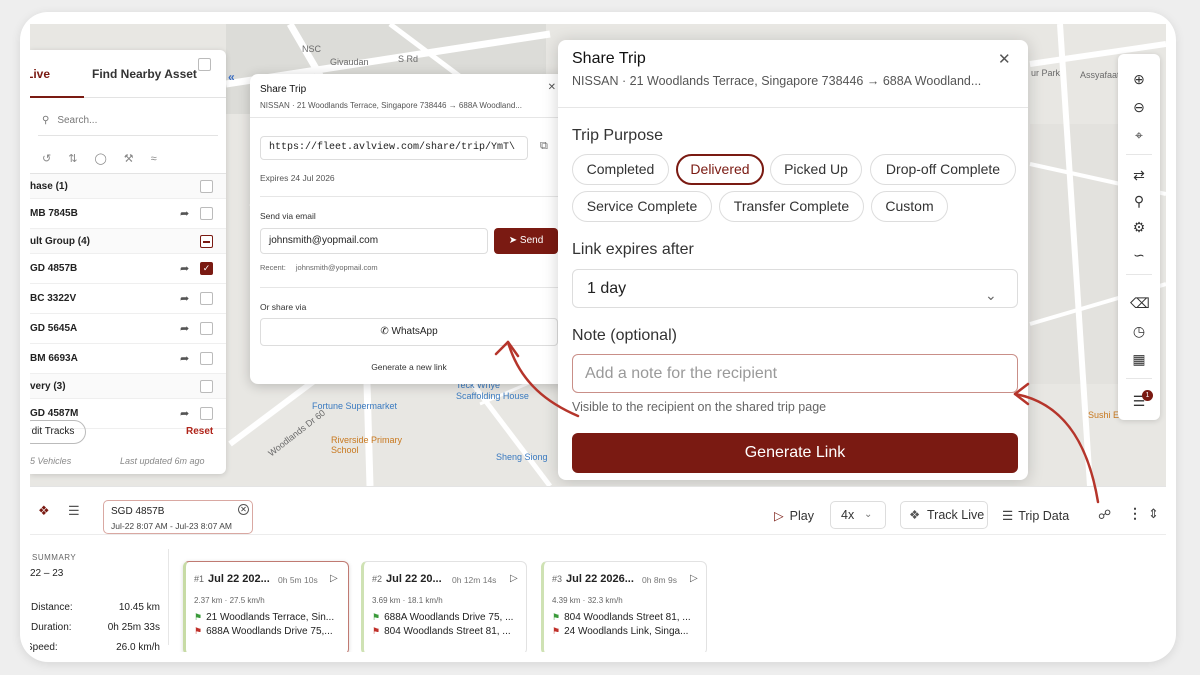 Image resolution: width=1200 pixels, height=675 pixels. Describe the element at coordinates (1135, 513) in the screenshot. I see `more-icon: ⋮` at that location.